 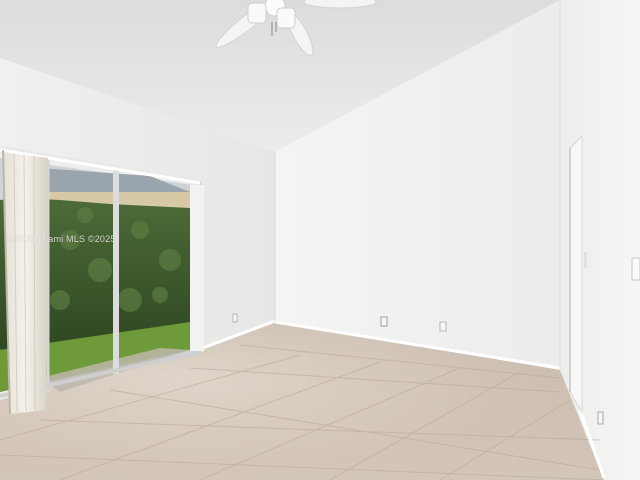 What do you see at coordinates (635, 269) in the screenshot?
I see `light-switch` at bounding box center [635, 269].